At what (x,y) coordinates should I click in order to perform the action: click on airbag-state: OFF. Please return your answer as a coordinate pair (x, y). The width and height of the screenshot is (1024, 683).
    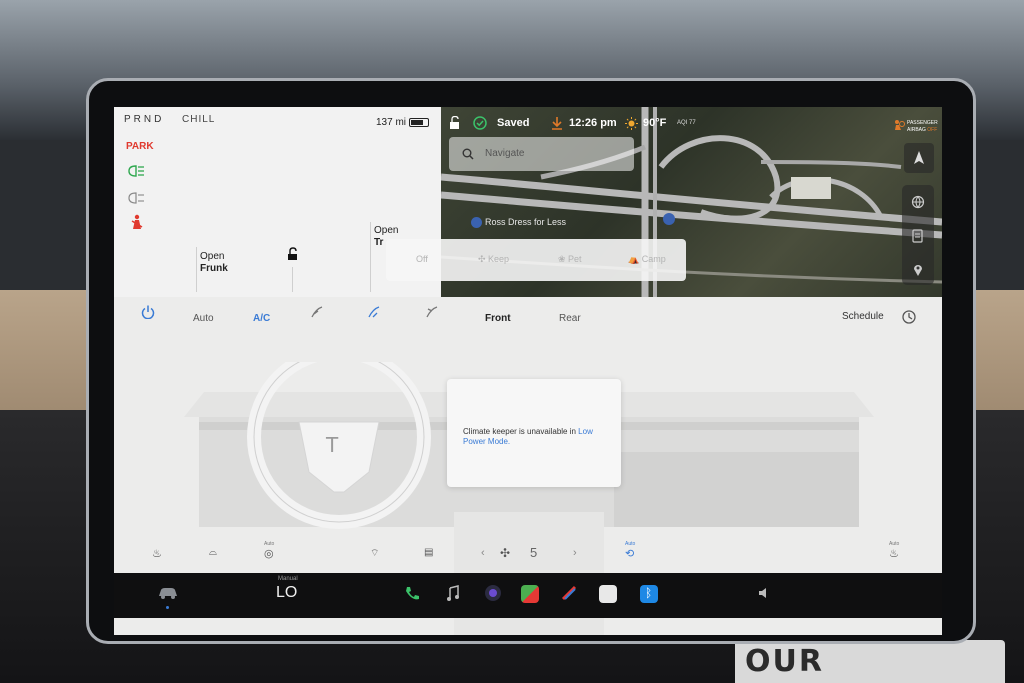
    Looking at the image, I should click on (932, 130).